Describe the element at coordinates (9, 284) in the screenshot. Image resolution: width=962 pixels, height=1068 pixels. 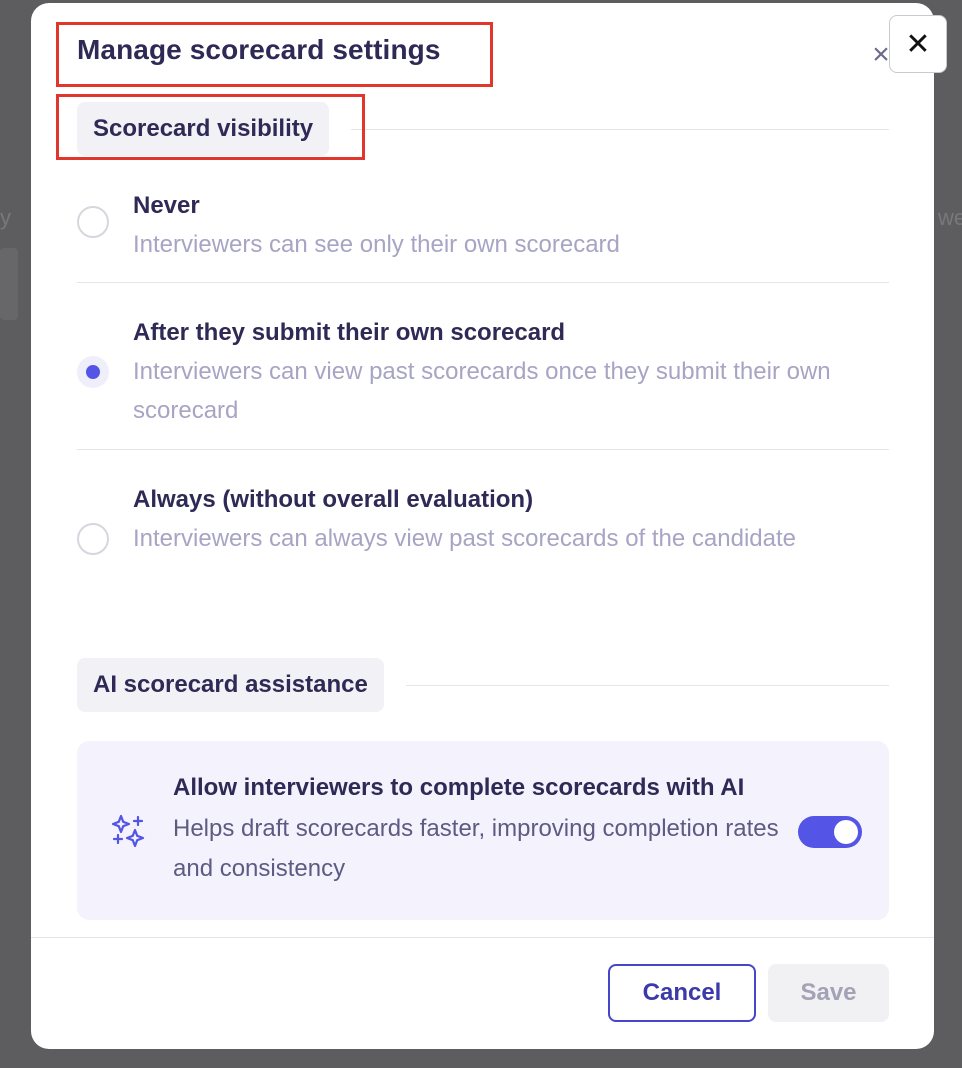
I see `background-panel` at that location.